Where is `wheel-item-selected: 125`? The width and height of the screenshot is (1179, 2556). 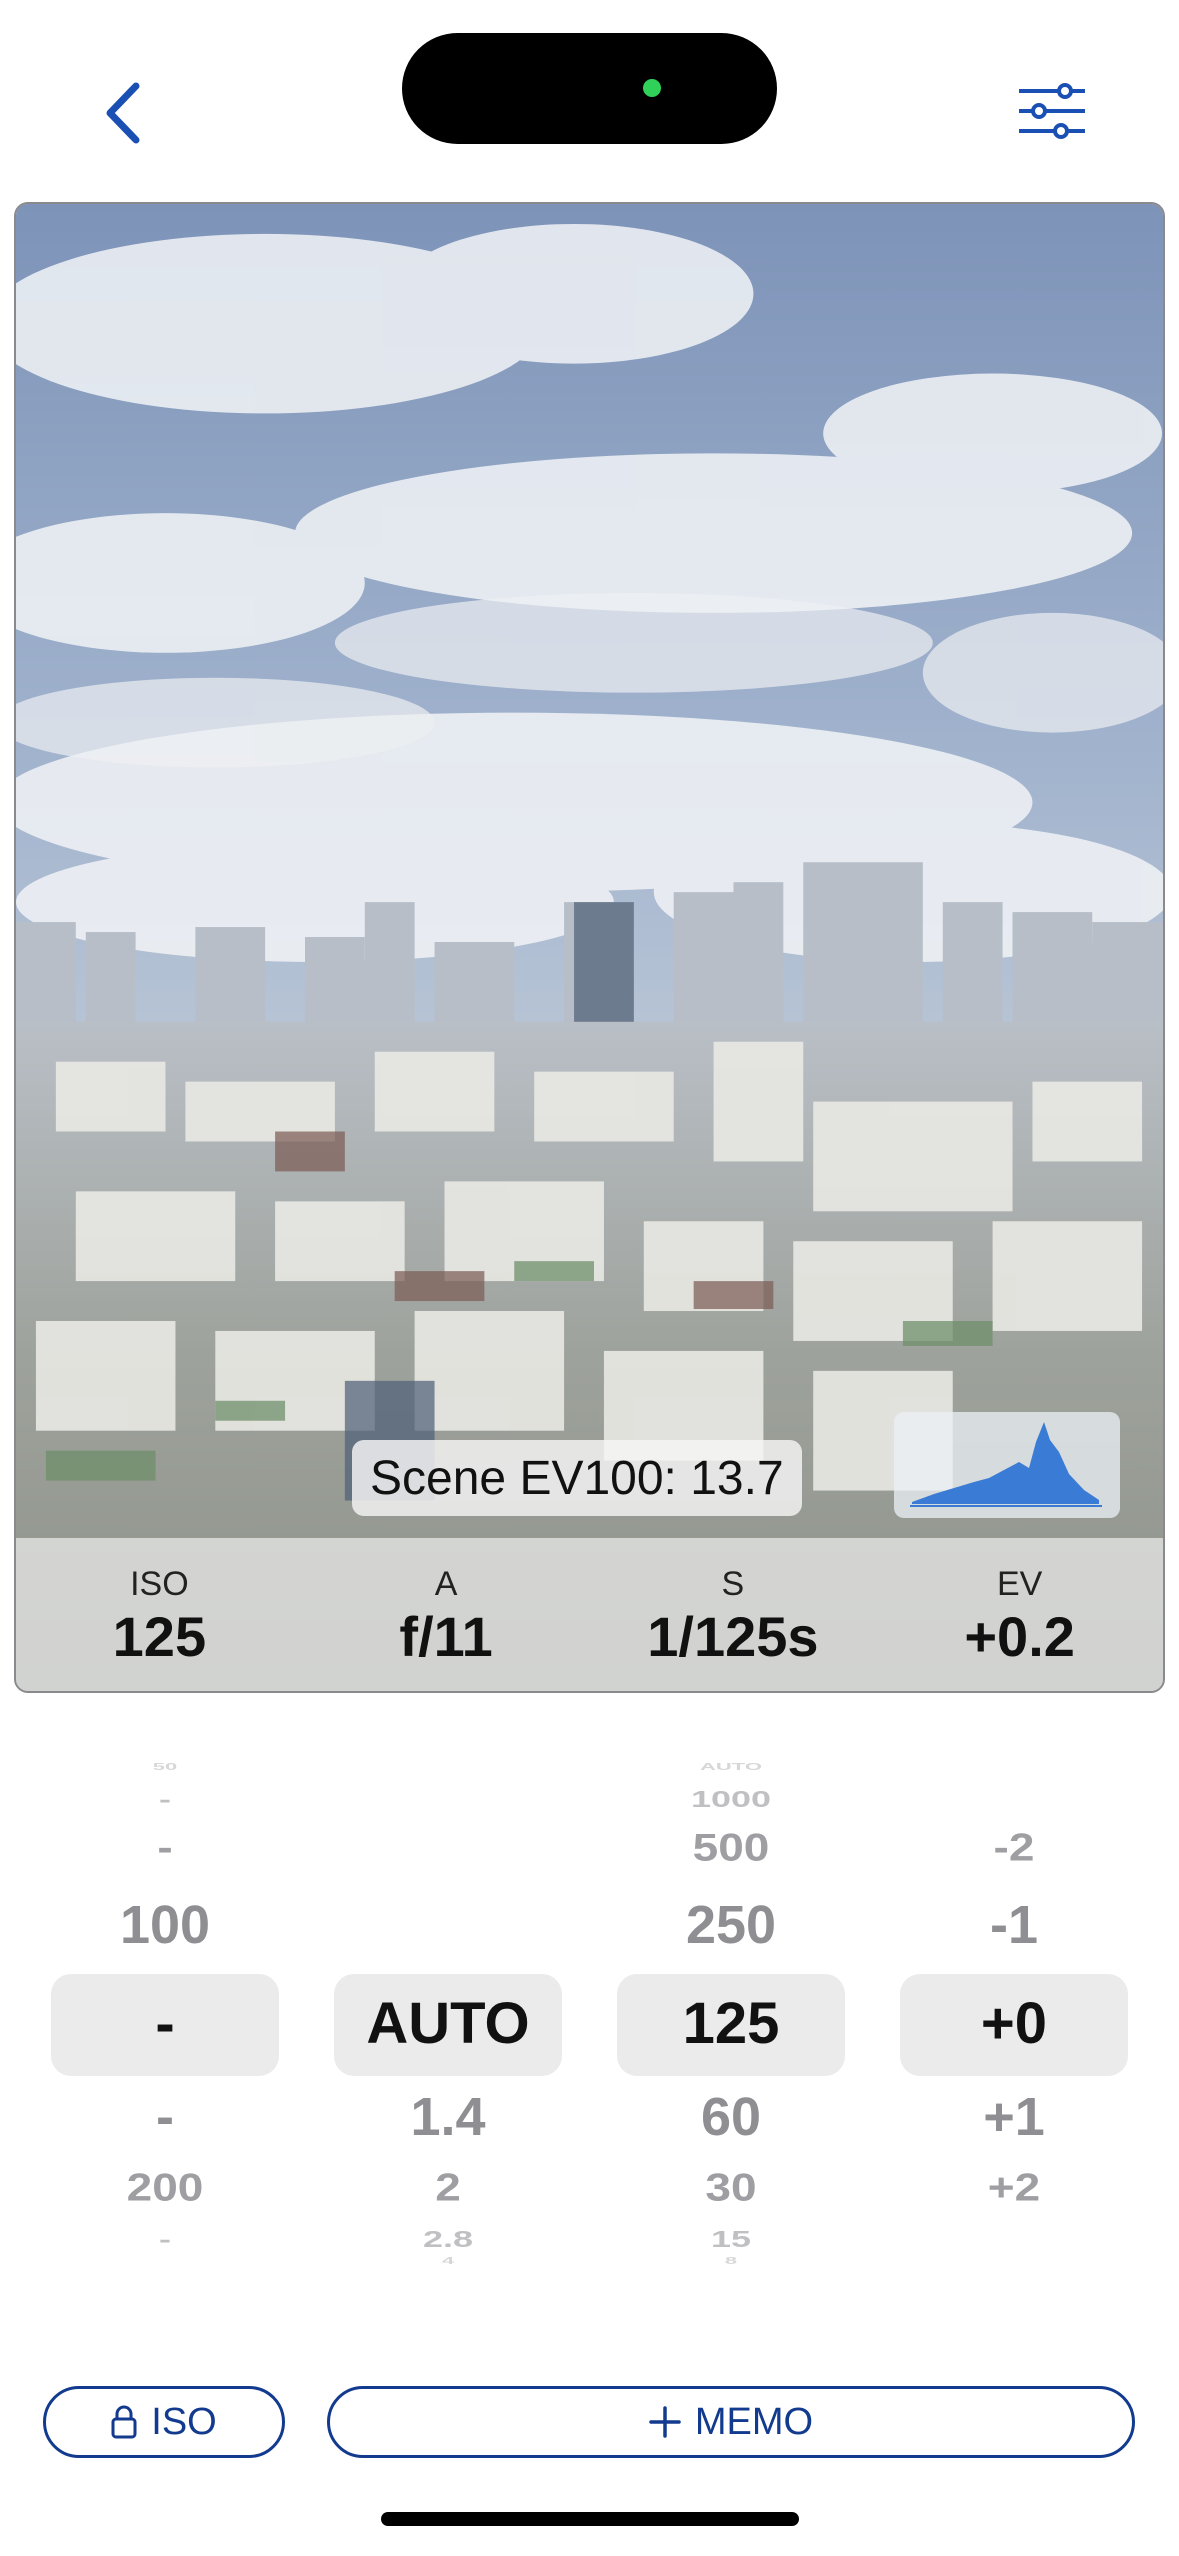
wheel-item-selected: 125 is located at coordinates (731, 2023).